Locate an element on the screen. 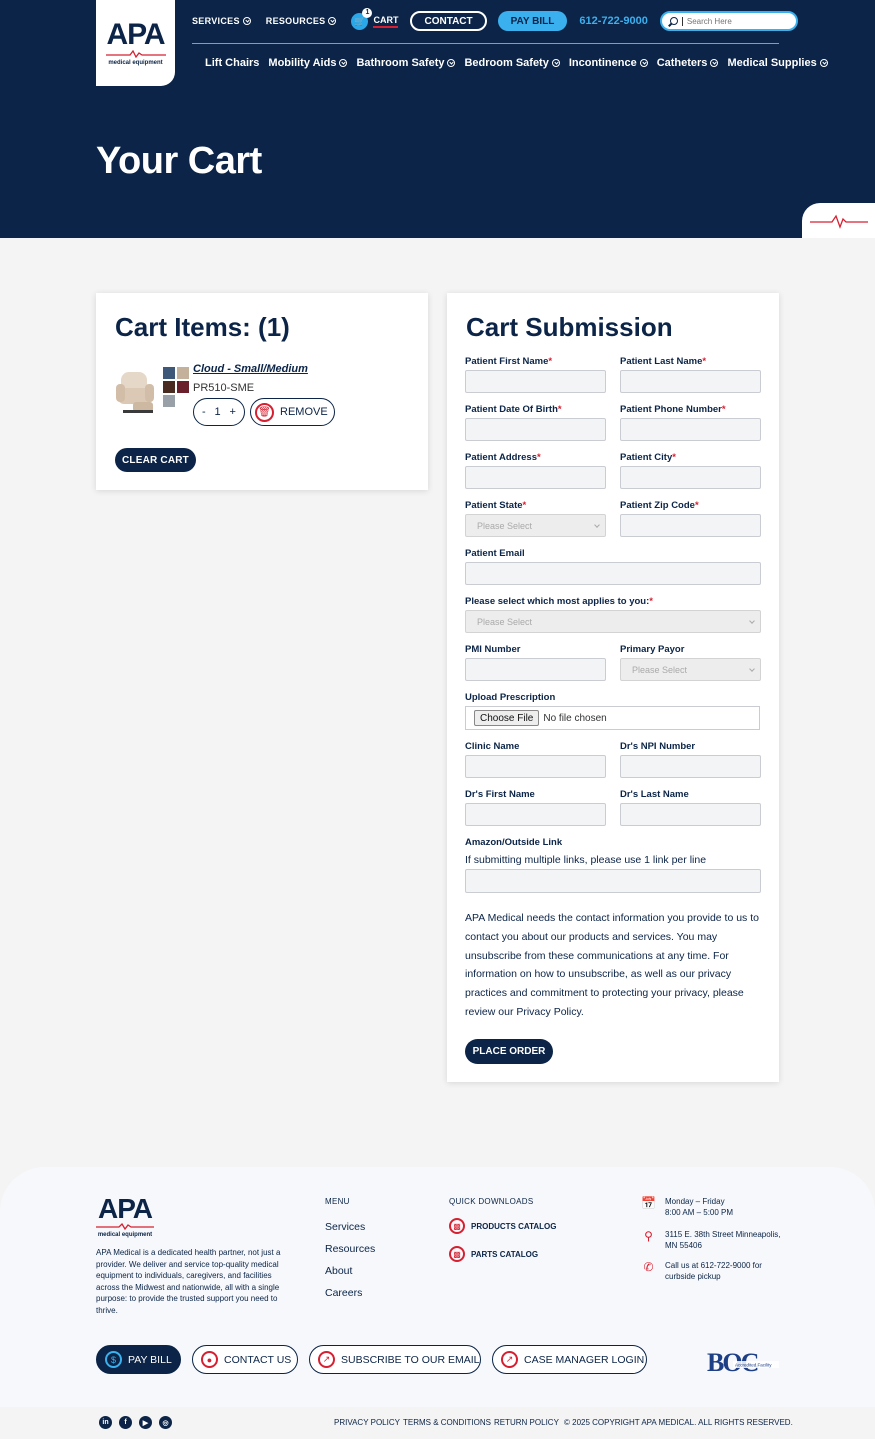 This screenshot has width=875, height=1439. clear-cart-button: CLEAR CART is located at coordinates (155, 460).